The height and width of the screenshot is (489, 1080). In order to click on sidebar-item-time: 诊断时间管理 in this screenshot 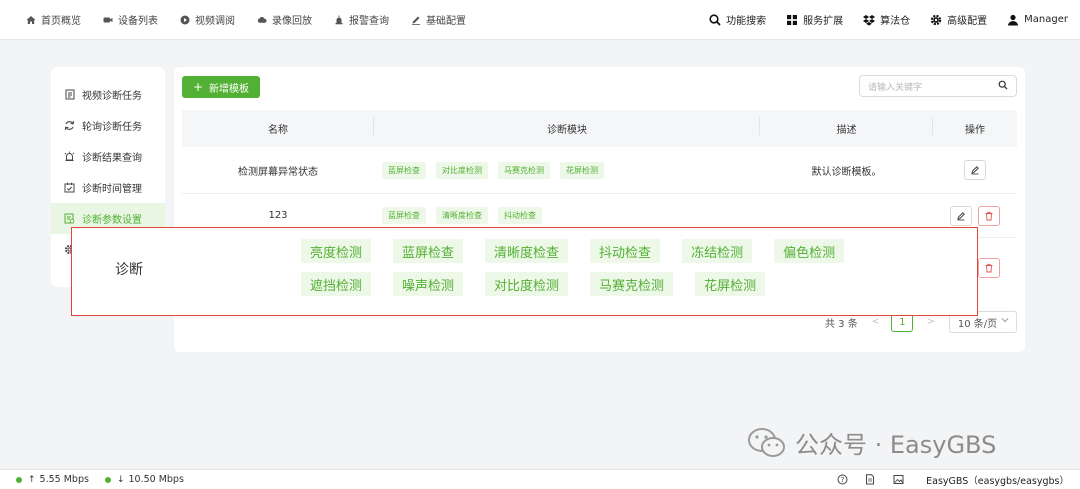, I will do `click(108, 187)`.